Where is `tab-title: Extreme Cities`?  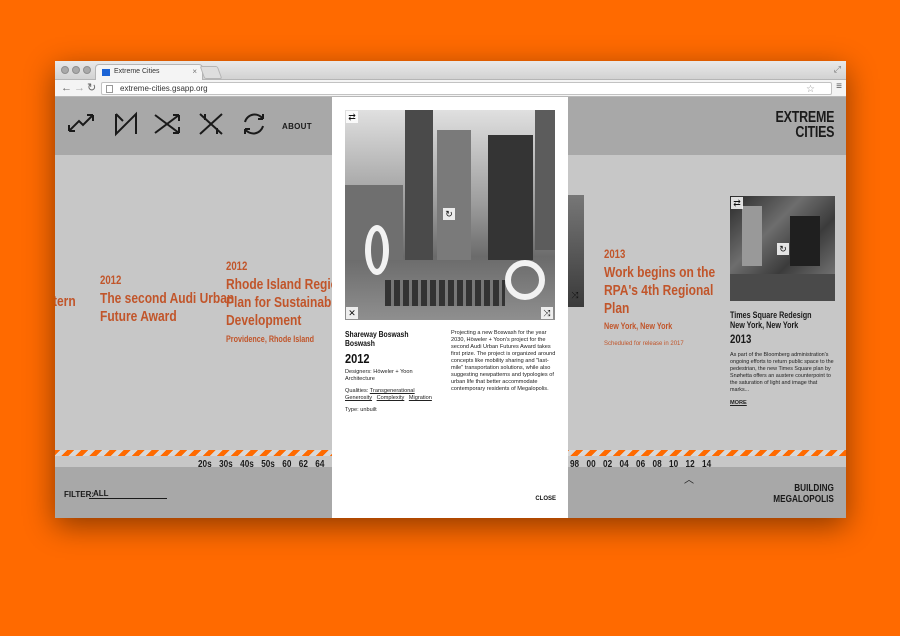 tab-title: Extreme Cities is located at coordinates (137, 71).